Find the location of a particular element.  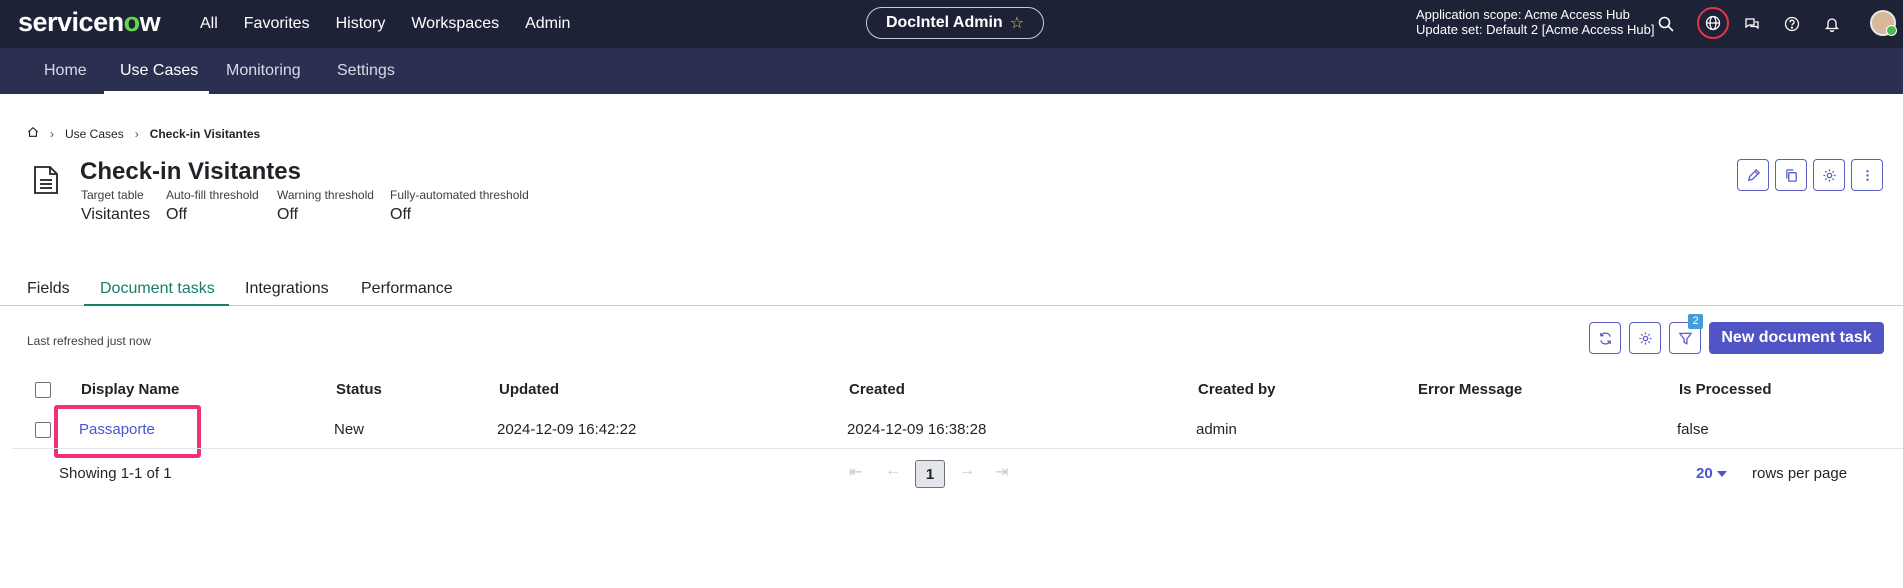

current-page: 1 is located at coordinates (930, 474).